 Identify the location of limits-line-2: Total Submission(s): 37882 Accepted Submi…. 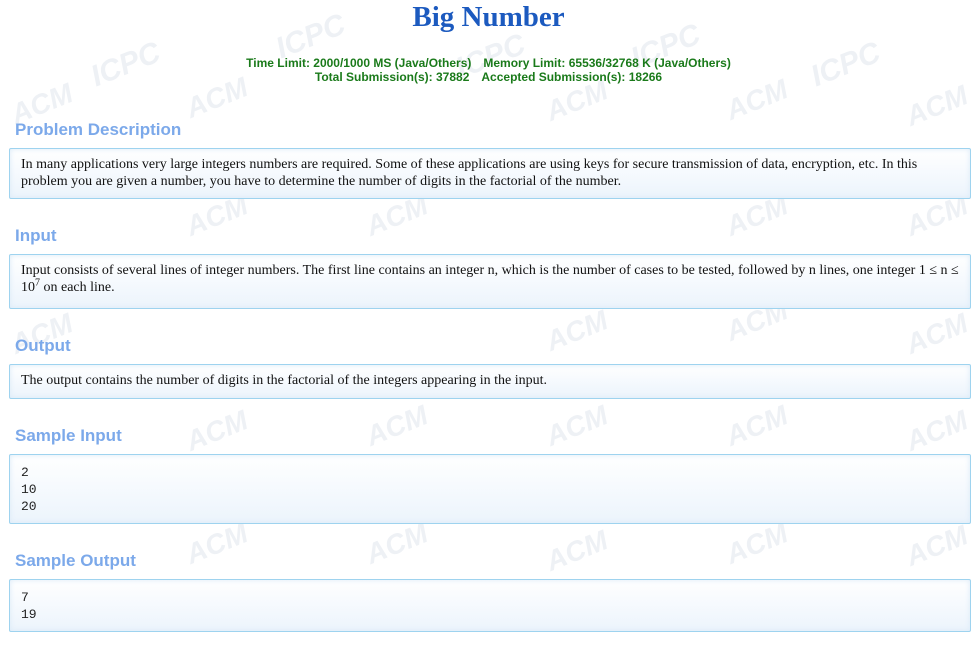
(488, 77).